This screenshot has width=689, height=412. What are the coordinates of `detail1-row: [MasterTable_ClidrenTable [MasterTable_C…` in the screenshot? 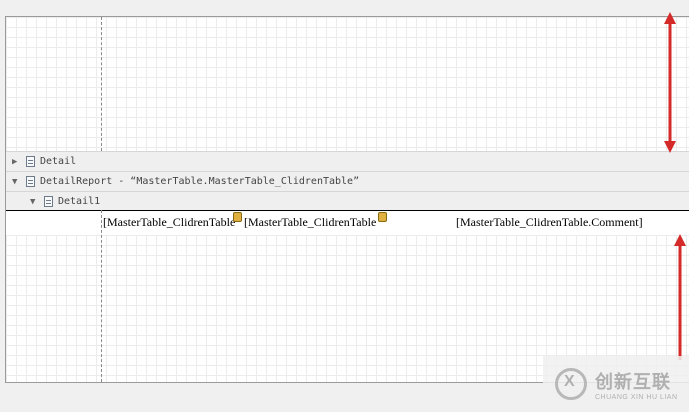 It's located at (347, 223).